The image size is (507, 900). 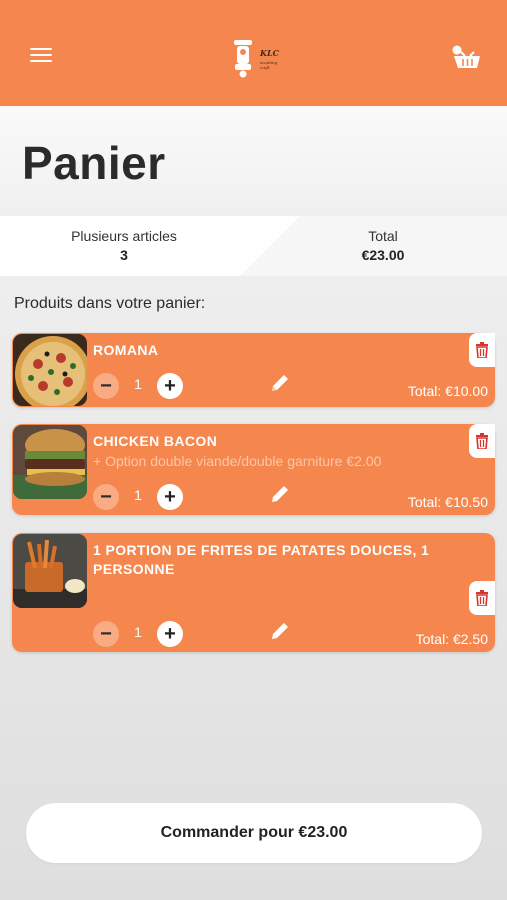 What do you see at coordinates (447, 502) in the screenshot?
I see `item-total: Total: €10.50` at bounding box center [447, 502].